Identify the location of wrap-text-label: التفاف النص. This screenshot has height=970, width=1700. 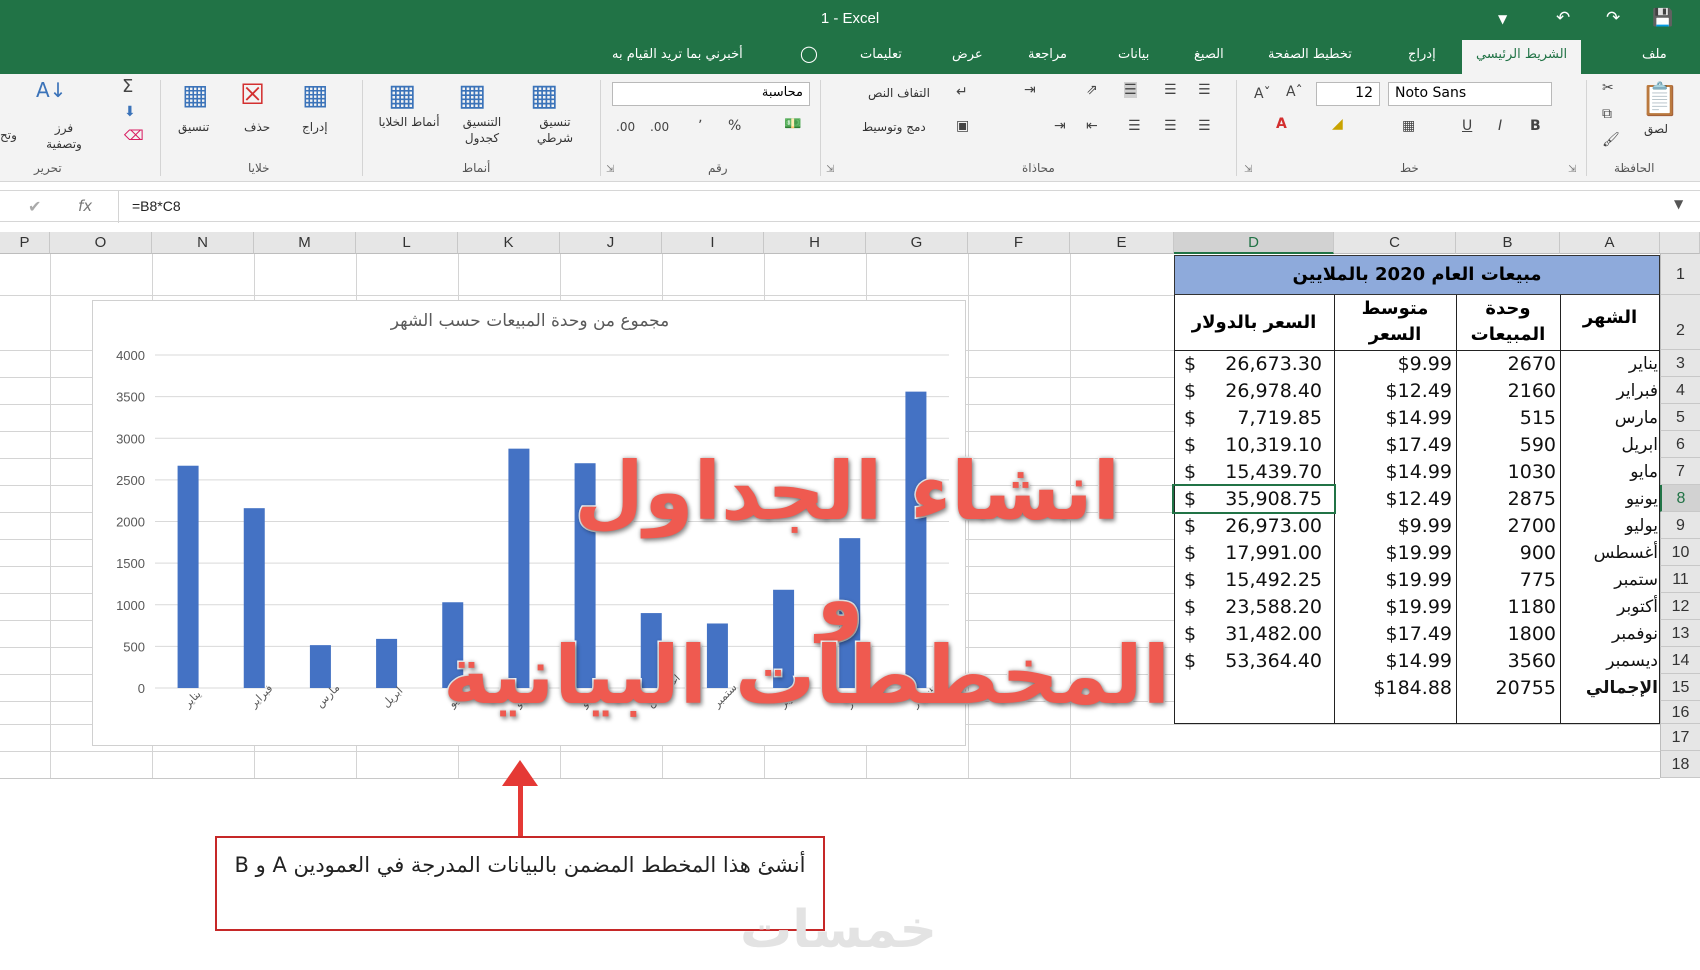
(899, 93).